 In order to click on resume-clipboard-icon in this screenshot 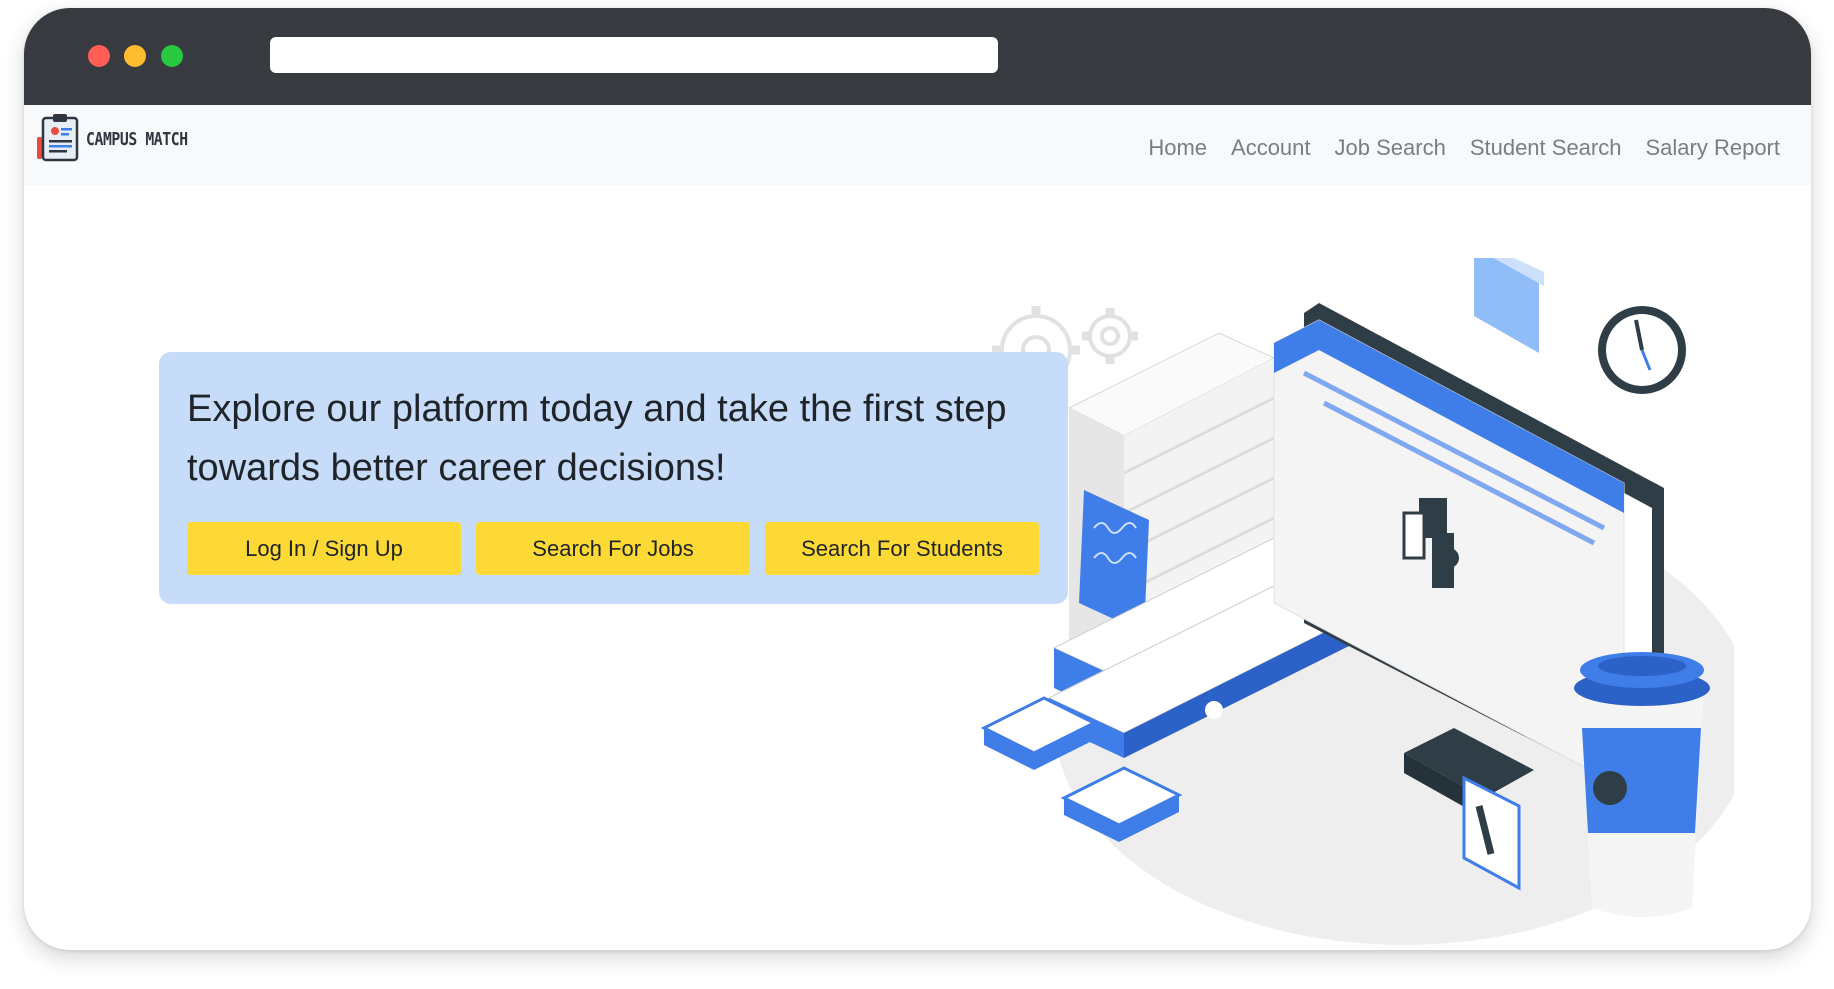, I will do `click(58, 139)`.